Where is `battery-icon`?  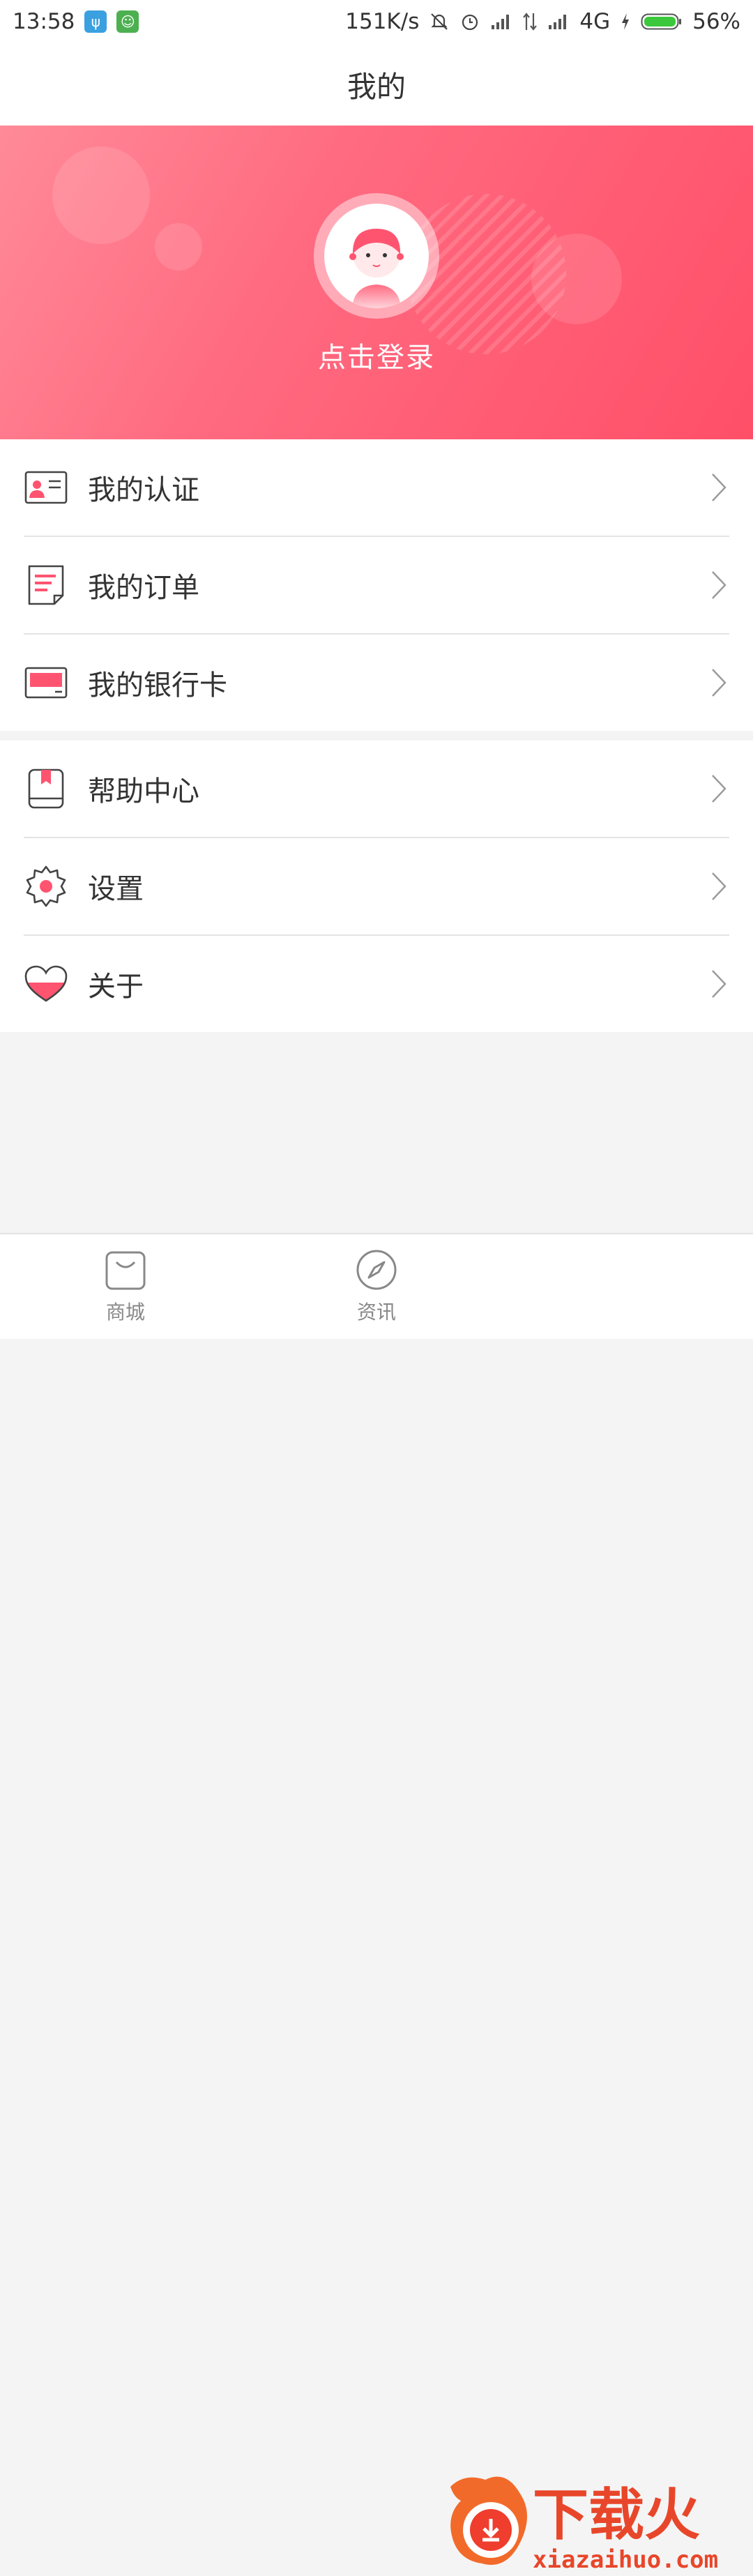 battery-icon is located at coordinates (662, 21).